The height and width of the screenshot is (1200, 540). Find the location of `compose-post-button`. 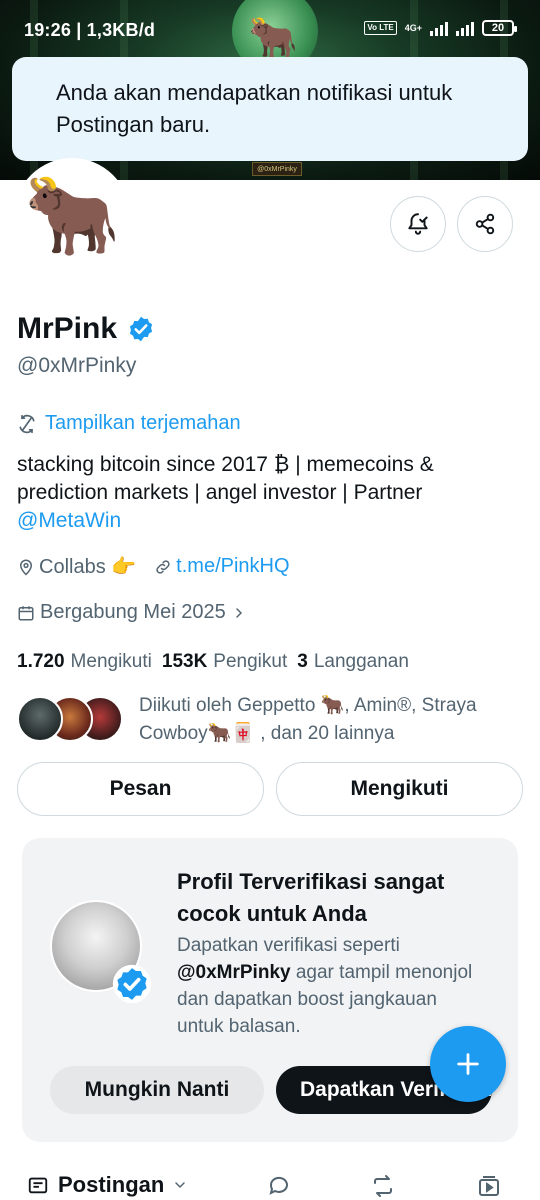

compose-post-button is located at coordinates (468, 1064).